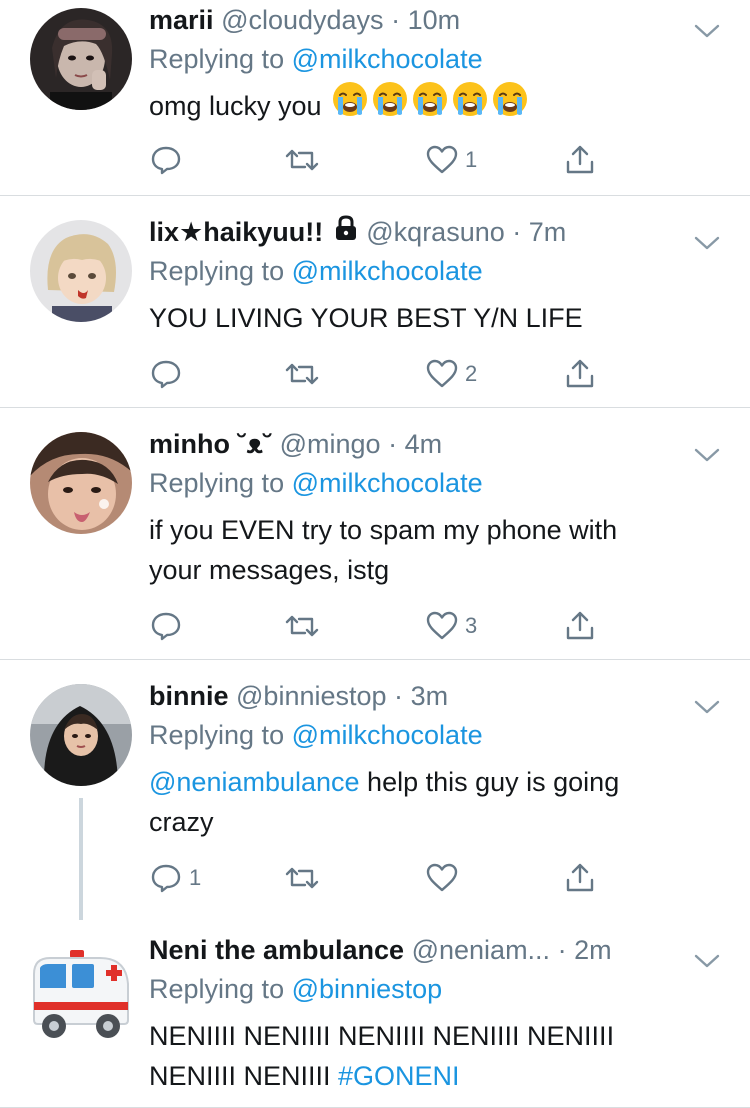  I want to click on emoji-row, so click(429, 101).